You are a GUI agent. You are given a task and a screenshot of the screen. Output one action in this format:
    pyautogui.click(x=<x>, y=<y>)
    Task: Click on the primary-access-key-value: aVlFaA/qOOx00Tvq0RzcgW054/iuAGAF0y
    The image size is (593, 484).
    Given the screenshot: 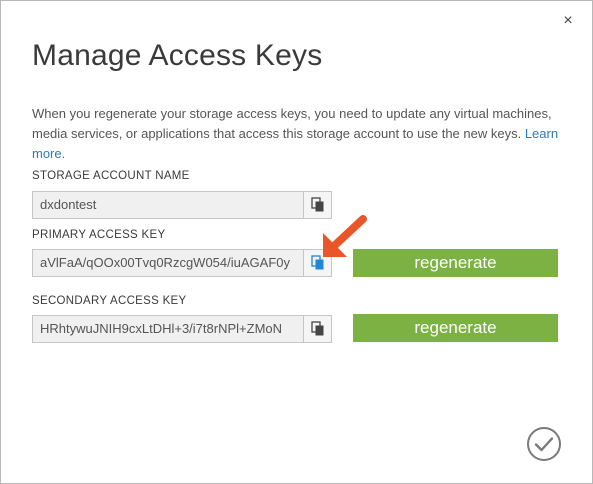 What is the action you would take?
    pyautogui.click(x=165, y=262)
    